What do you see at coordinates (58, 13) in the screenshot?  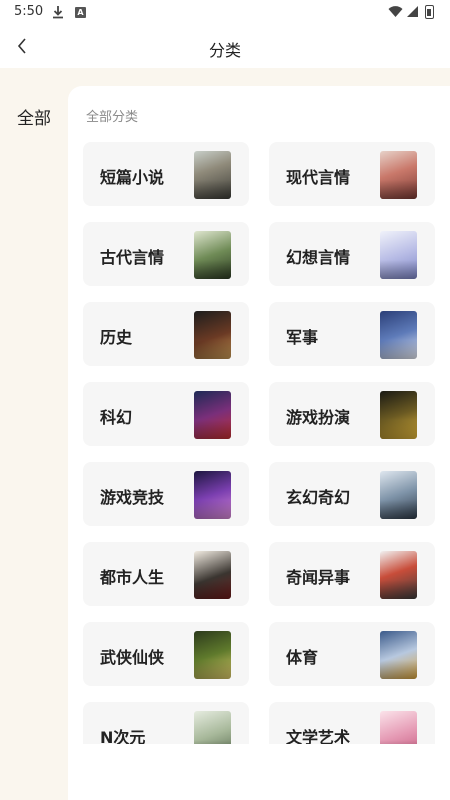 I see `download-icon` at bounding box center [58, 13].